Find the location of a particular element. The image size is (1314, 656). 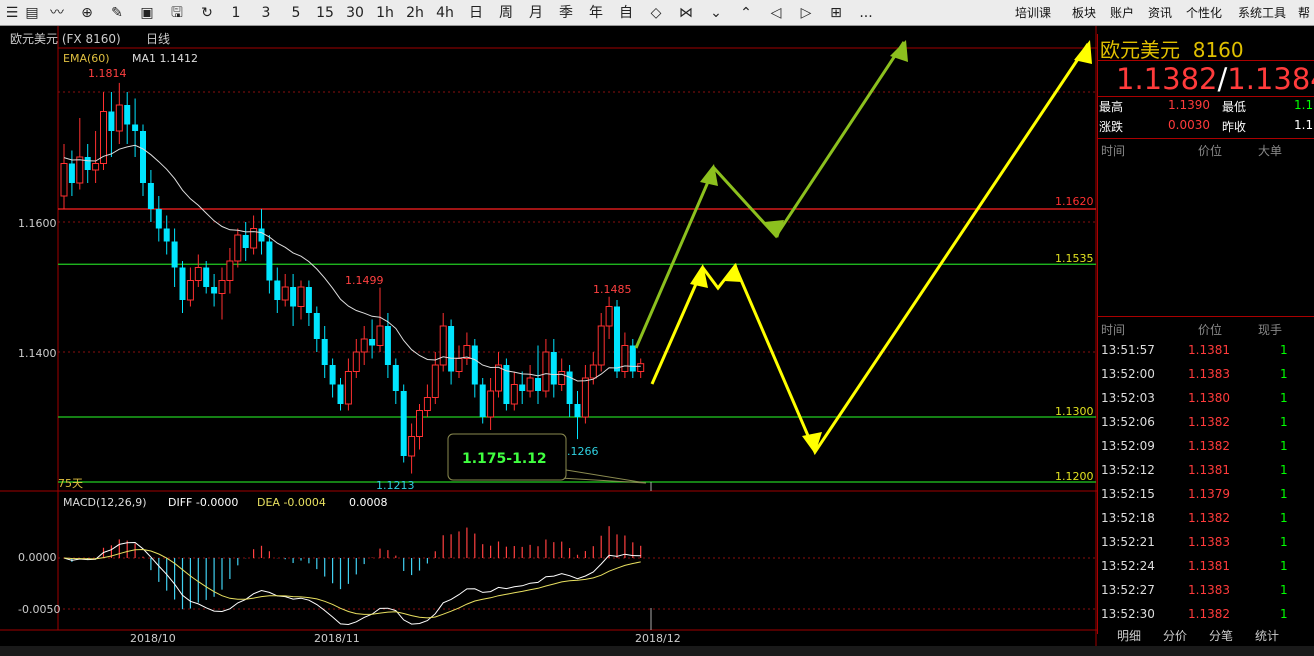

tick-time: 13:52:27 is located at coordinates (1128, 590).